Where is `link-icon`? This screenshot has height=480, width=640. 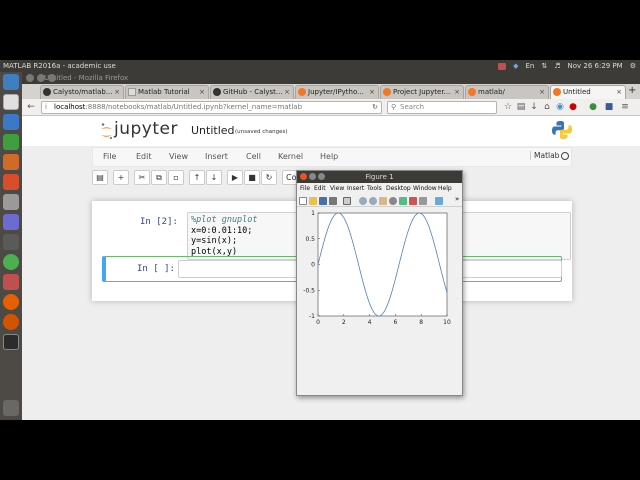 link-icon is located at coordinates (423, 201).